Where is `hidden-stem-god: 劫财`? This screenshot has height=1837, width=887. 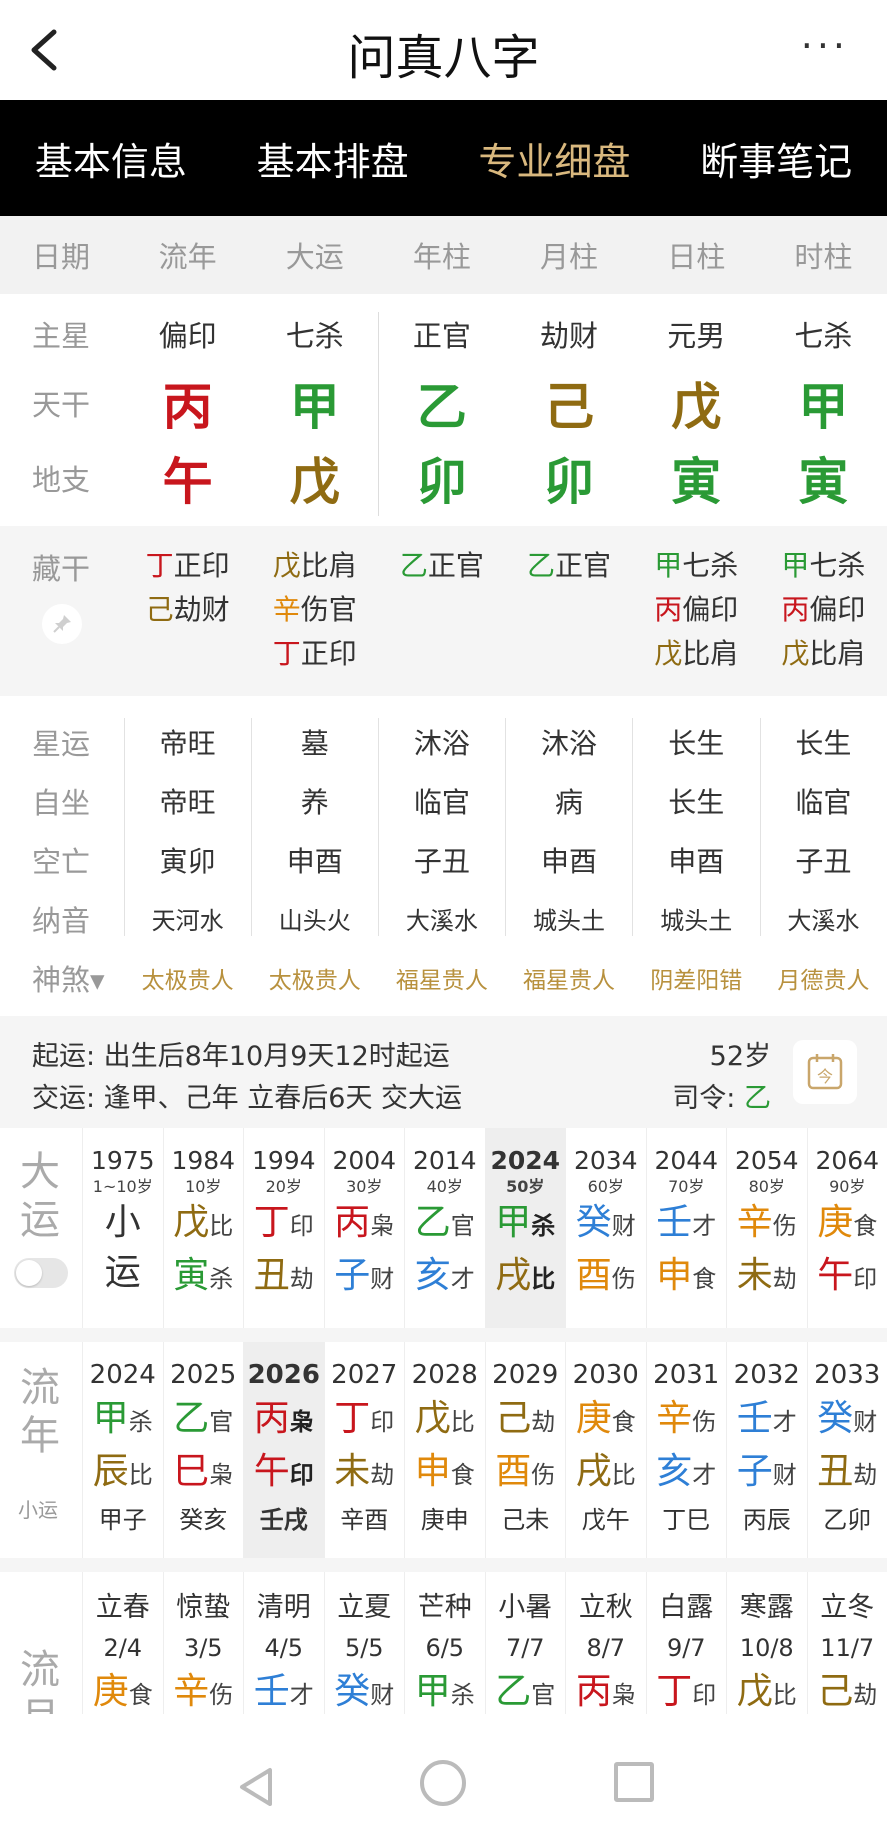
hidden-stem-god: 劫财 is located at coordinates (201, 609).